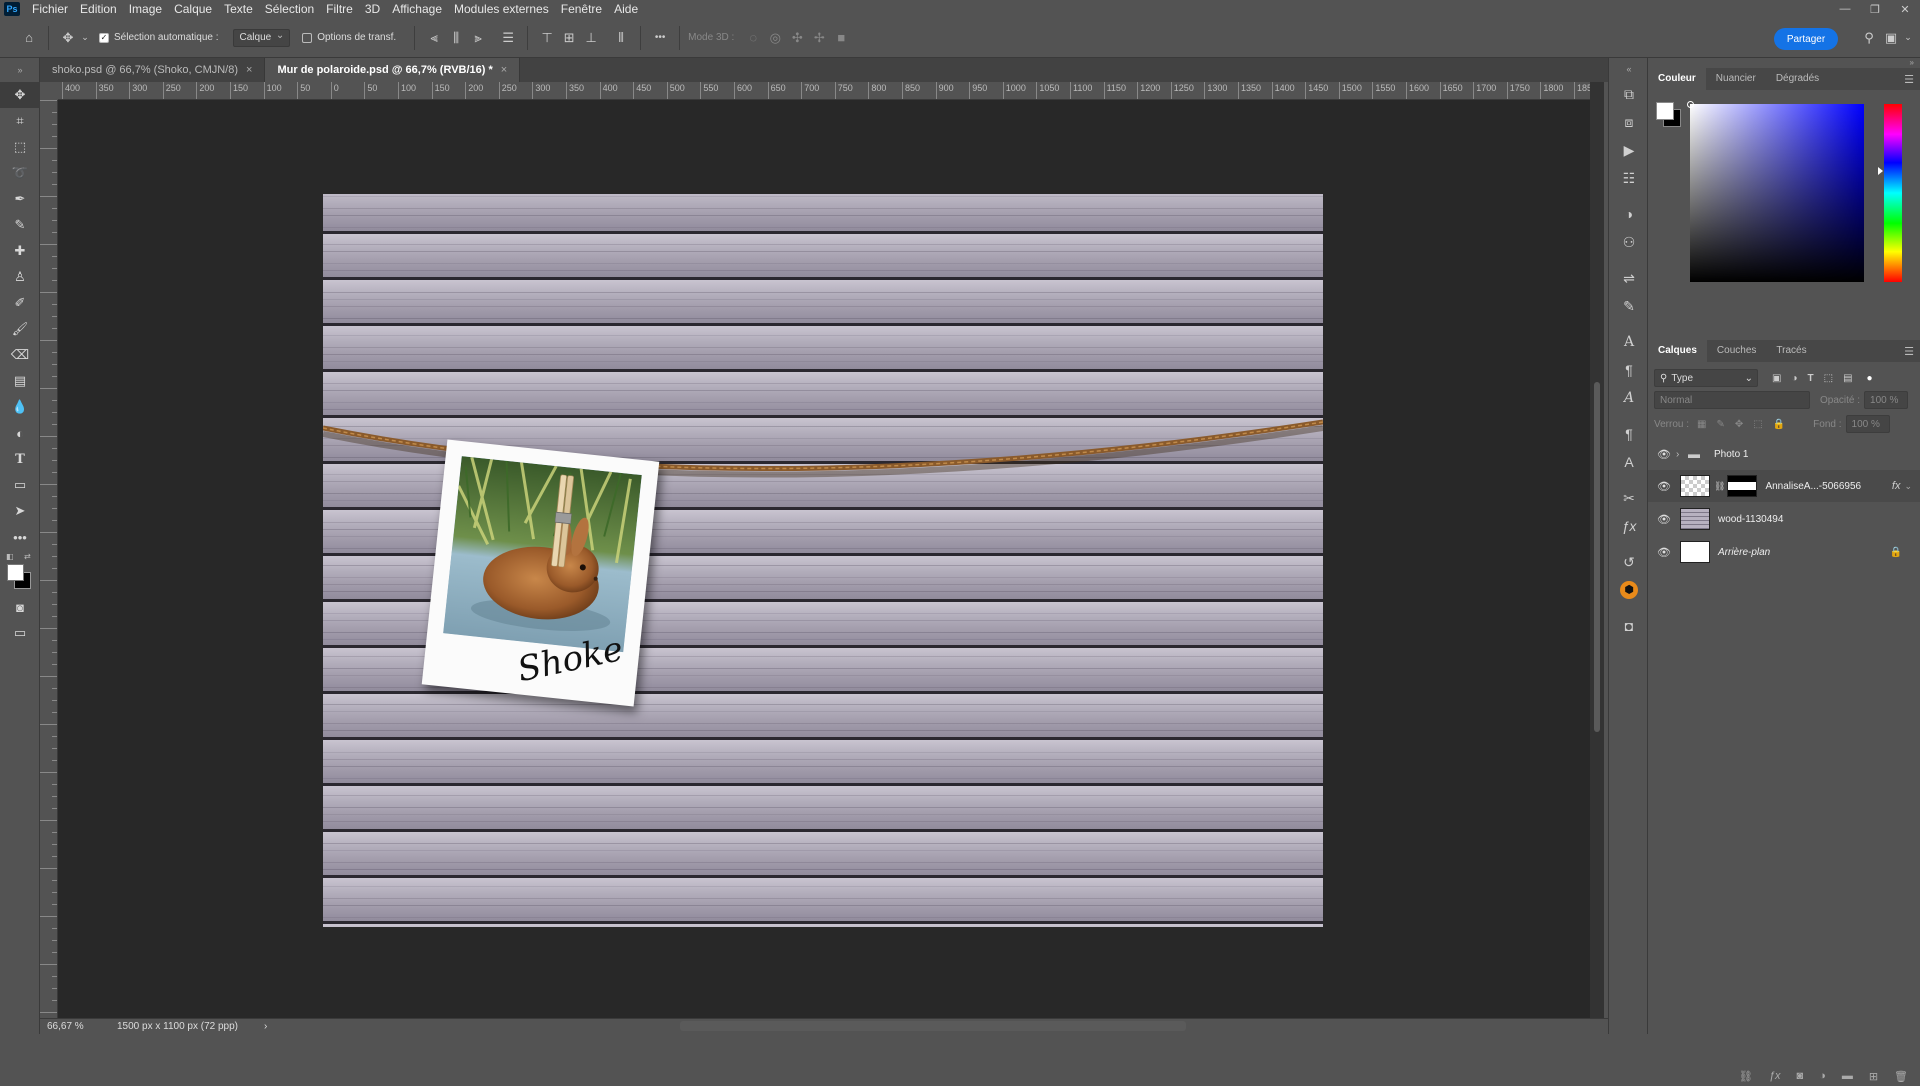 This screenshot has width=1920, height=1086. What do you see at coordinates (1867, 424) in the screenshot?
I see `fill-field: 100 %` at bounding box center [1867, 424].